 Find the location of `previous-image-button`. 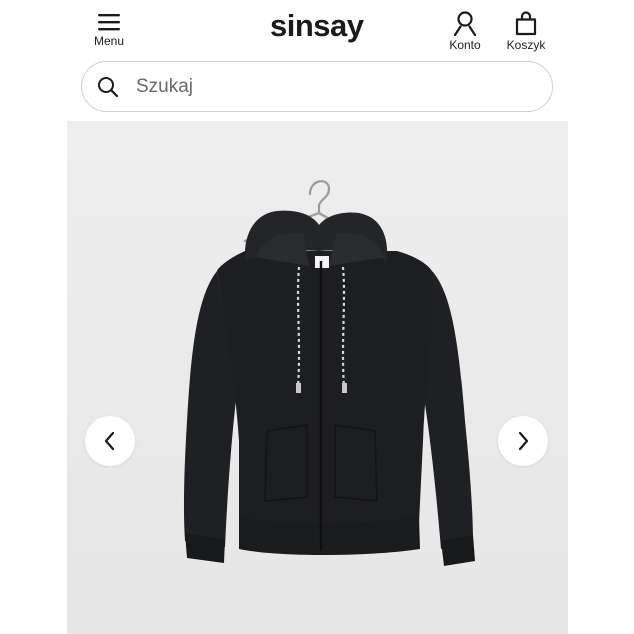

previous-image-button is located at coordinates (110, 441).